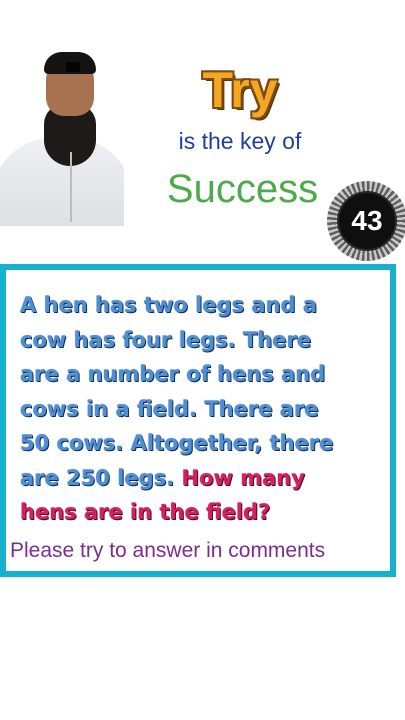 This screenshot has height=720, width=405. What do you see at coordinates (168, 550) in the screenshot?
I see `call-to-action: Please try to answer in comments` at bounding box center [168, 550].